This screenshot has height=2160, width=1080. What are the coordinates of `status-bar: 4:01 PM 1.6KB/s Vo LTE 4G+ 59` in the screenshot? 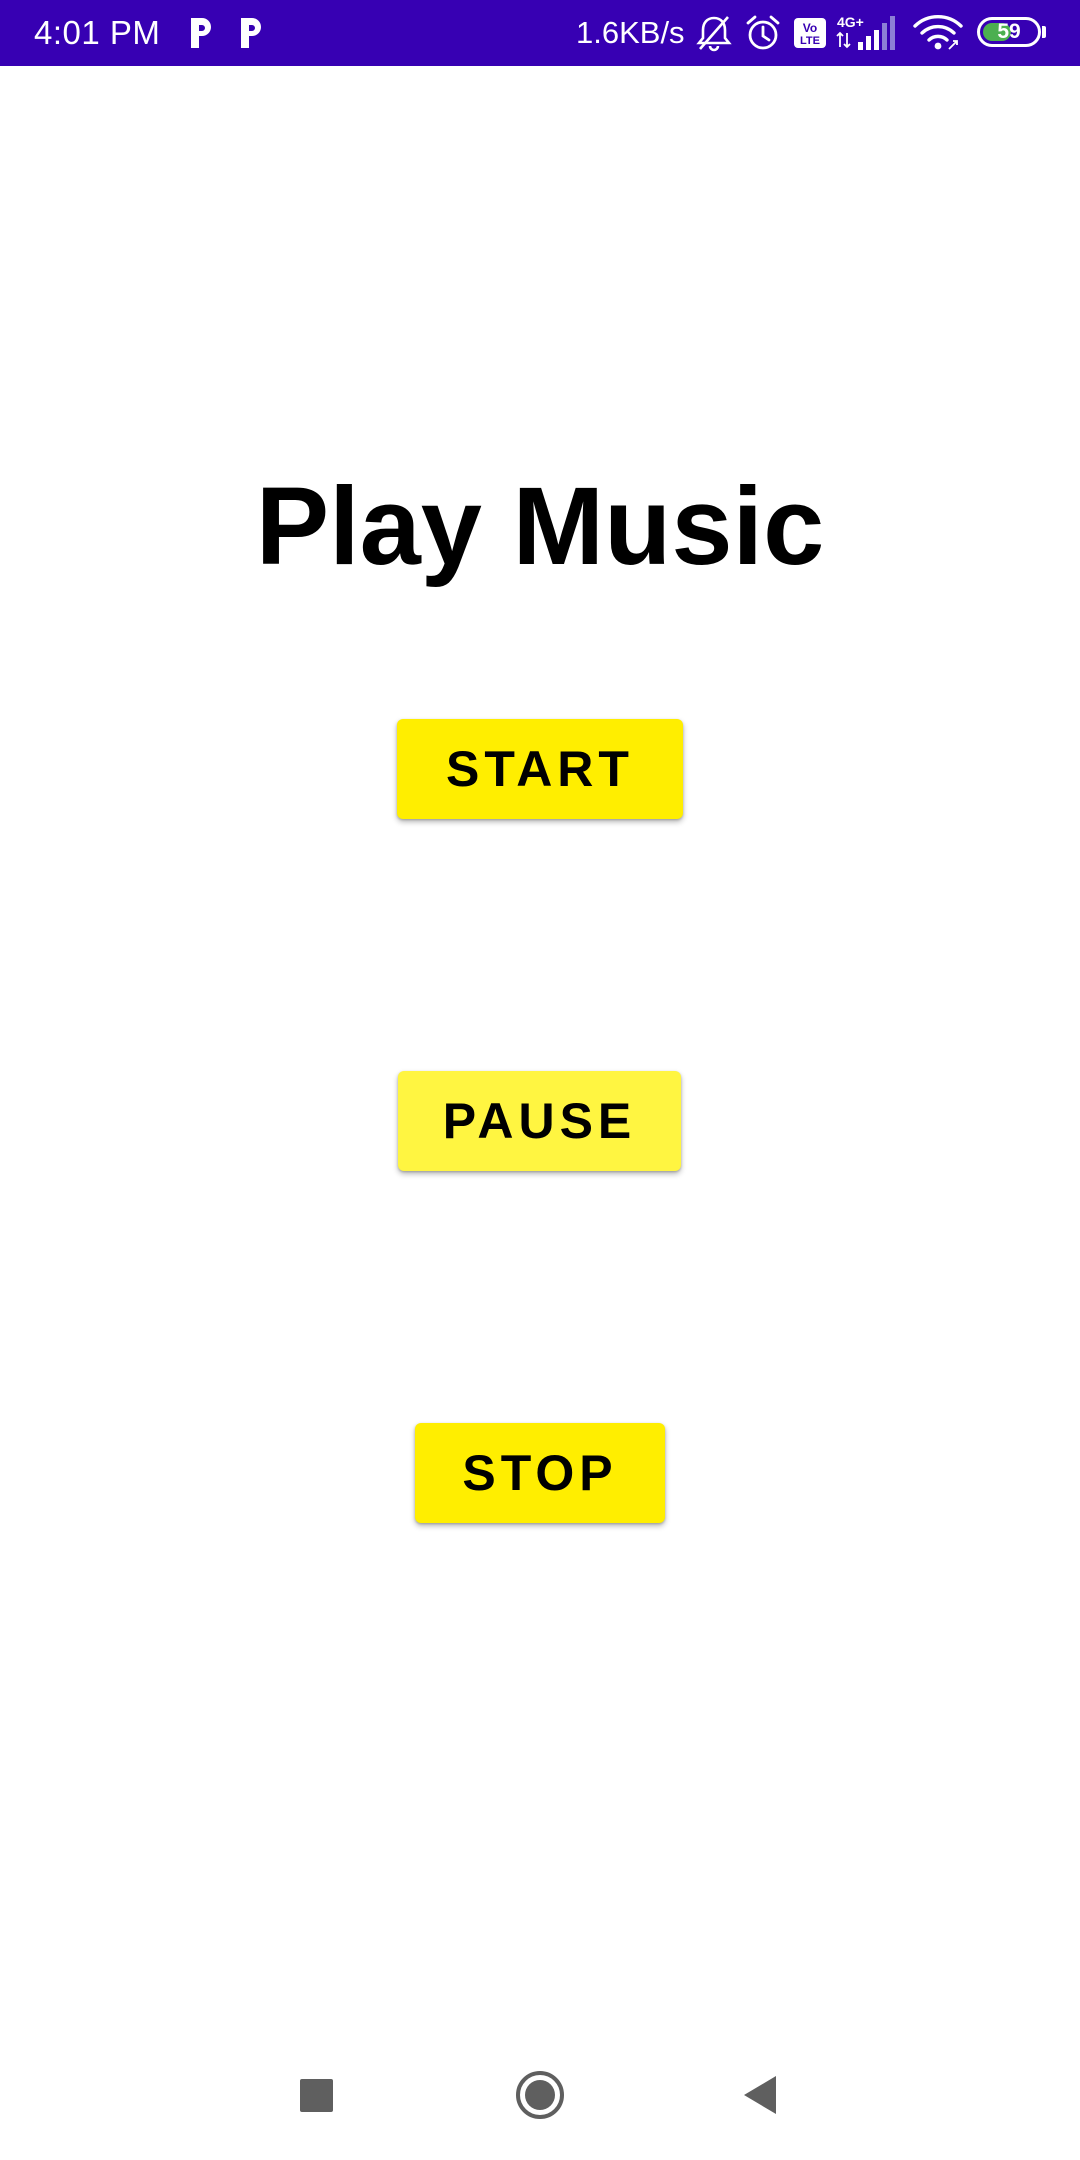 It's located at (540, 33).